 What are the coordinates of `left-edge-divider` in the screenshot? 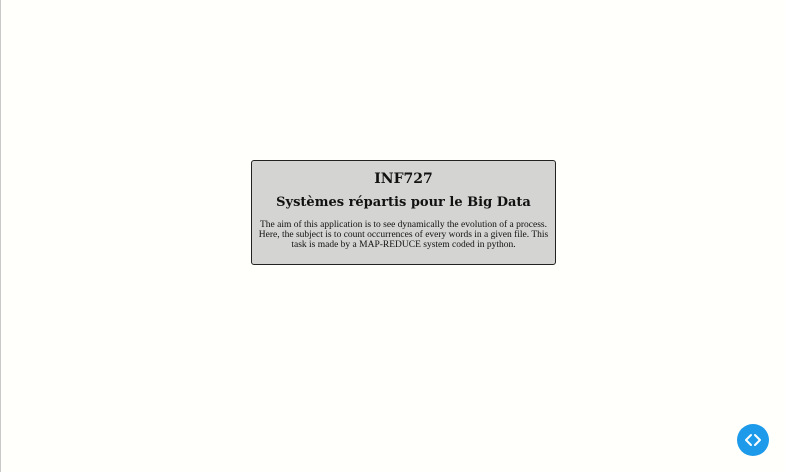 It's located at (0, 236).